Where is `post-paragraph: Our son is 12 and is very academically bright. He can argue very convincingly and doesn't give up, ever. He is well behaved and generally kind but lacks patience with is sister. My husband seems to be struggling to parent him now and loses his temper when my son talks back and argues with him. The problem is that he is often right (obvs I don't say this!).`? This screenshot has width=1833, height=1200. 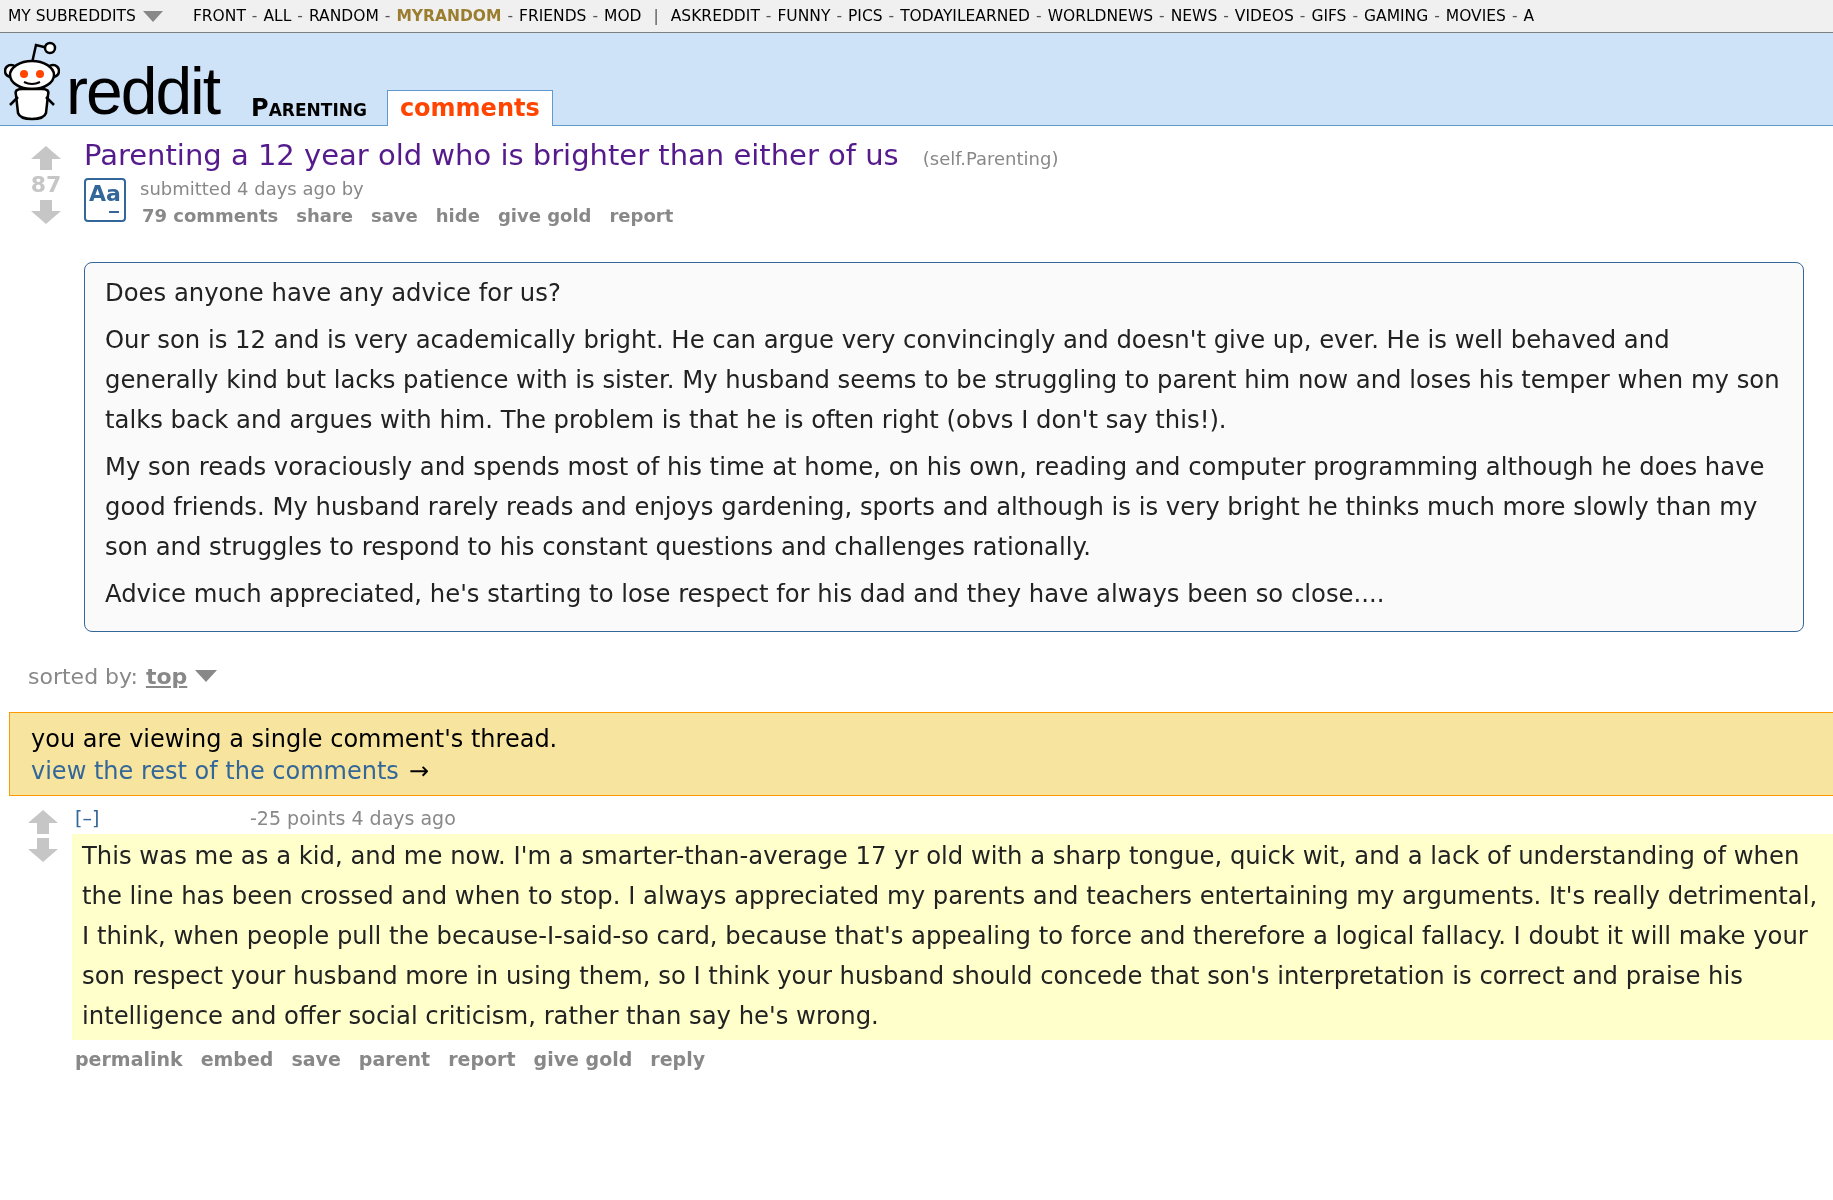 post-paragraph: Our son is 12 and is very academically bright. He can argue very convincingly and doesn't give up, ever. He is well behaved and generally kind but lacks patience with is sister. My husband seems to be struggling to parent him now and loses his temper when my son talks back and argues with him. The problem is that he is often right (obvs I don't say this!). is located at coordinates (943, 380).